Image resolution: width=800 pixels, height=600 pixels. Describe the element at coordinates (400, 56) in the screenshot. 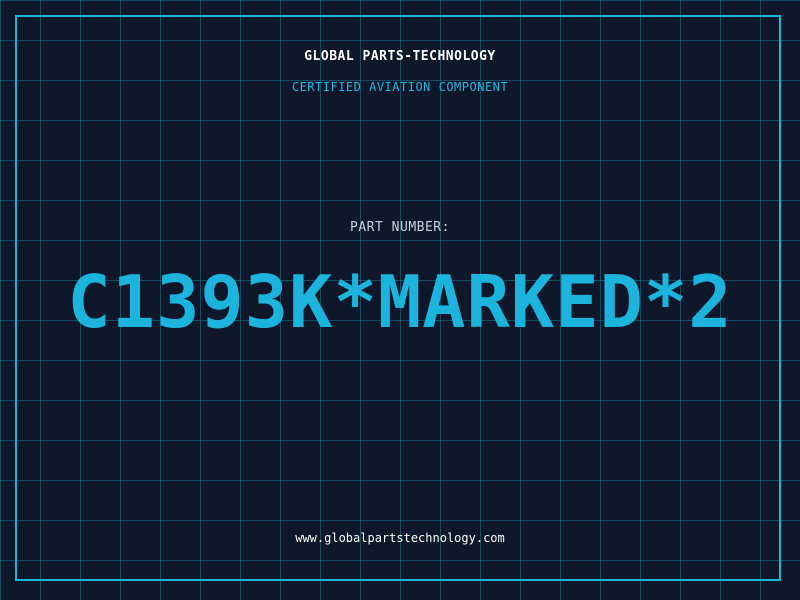

I see `company-name: GLOBAL PARTS-TECHNOLOGY` at that location.